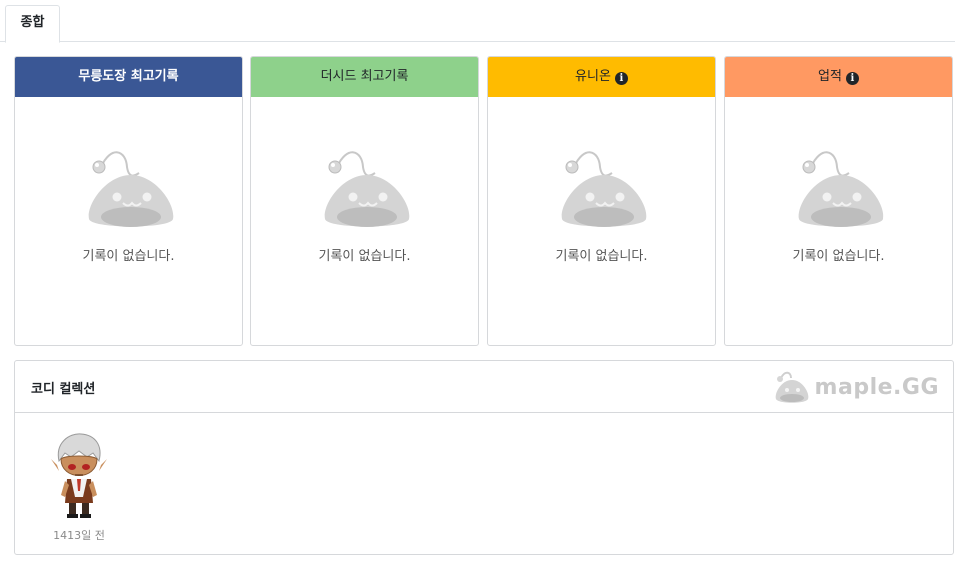  I want to click on card-header: 더시드 최고기록, so click(364, 77).